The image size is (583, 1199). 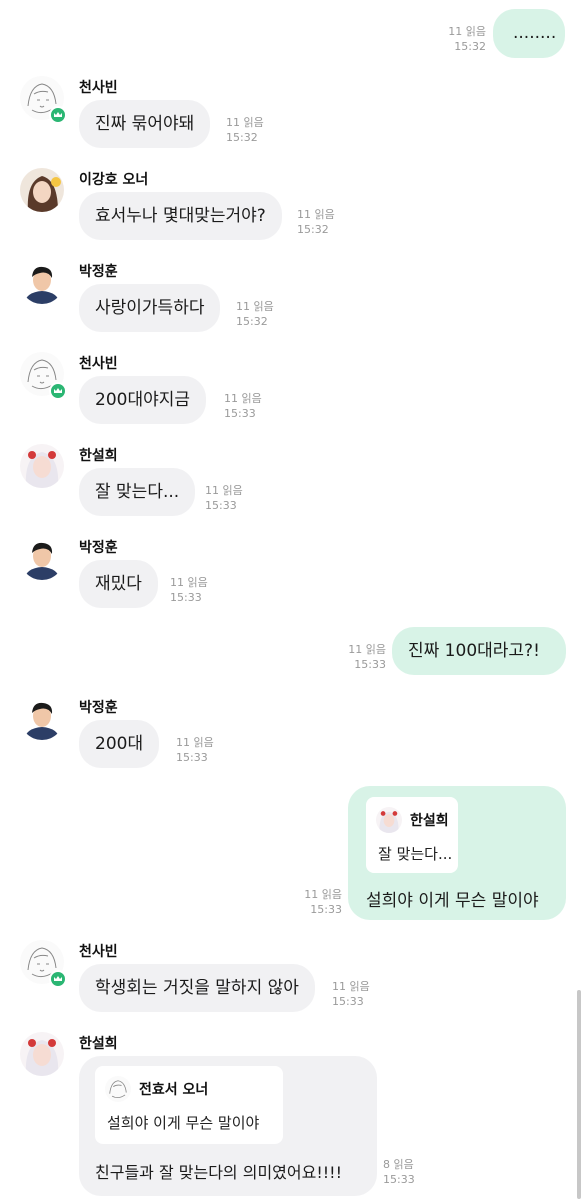 I want to click on message-bubble-incoming: 200대, so click(x=119, y=744).